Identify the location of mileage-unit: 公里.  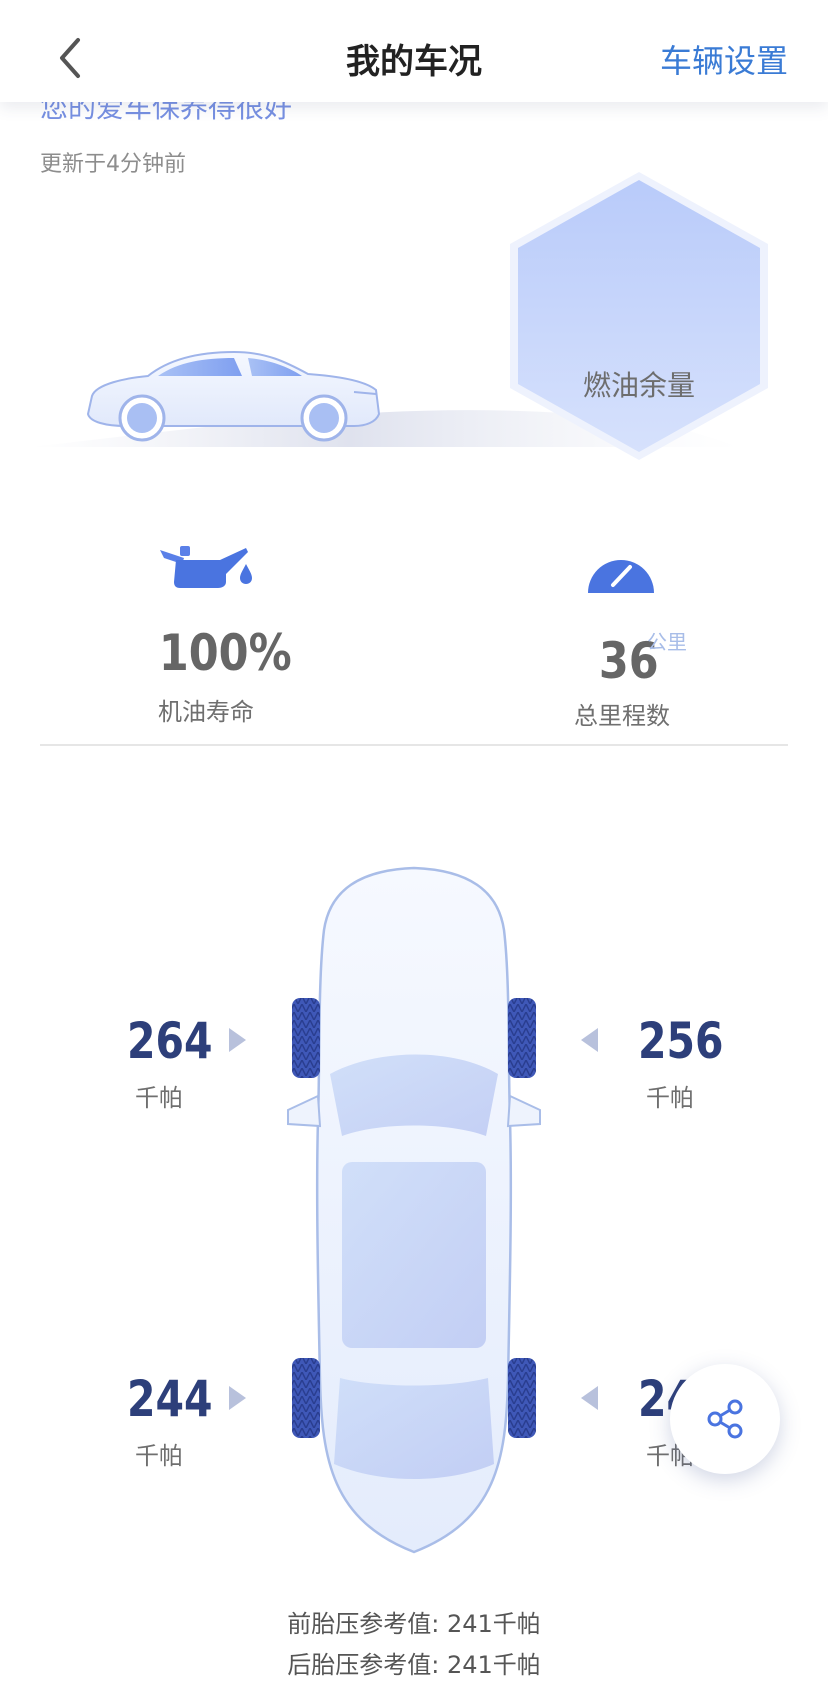
(667, 642).